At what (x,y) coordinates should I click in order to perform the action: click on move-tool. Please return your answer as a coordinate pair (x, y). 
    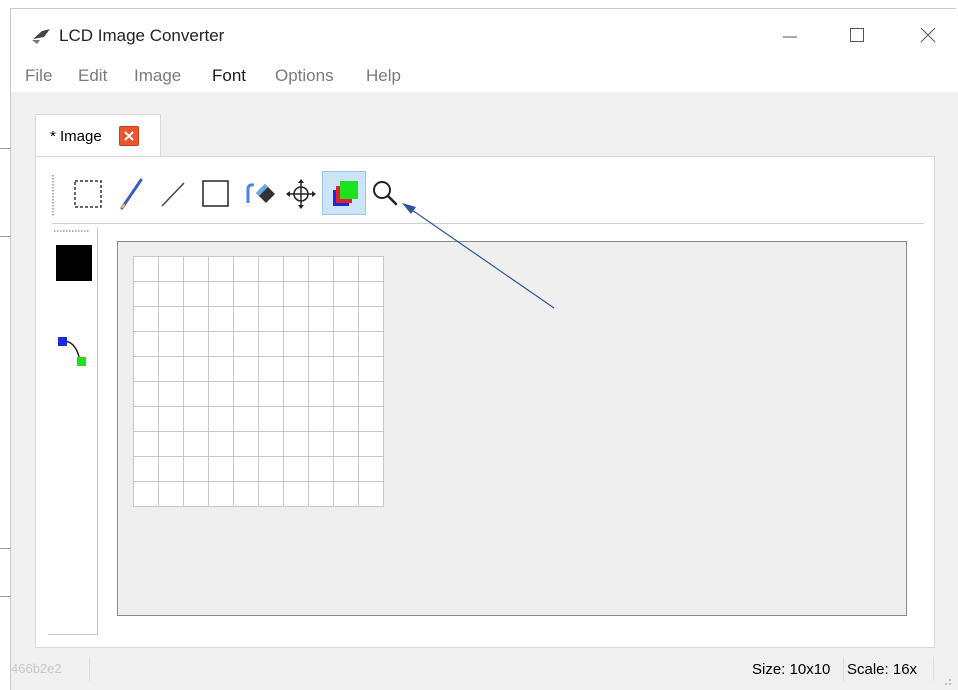
    Looking at the image, I should click on (302, 193).